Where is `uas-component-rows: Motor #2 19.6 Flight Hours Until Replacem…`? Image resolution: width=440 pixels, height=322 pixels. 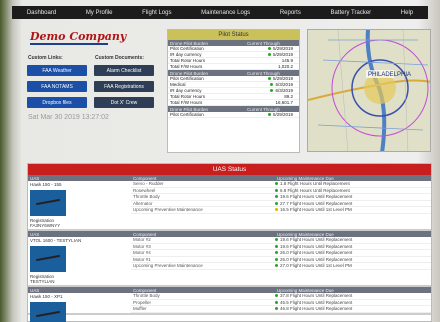 uas-component-rows: Motor #2 19.6 Flight Hours Until Replacem… is located at coordinates (281, 253).